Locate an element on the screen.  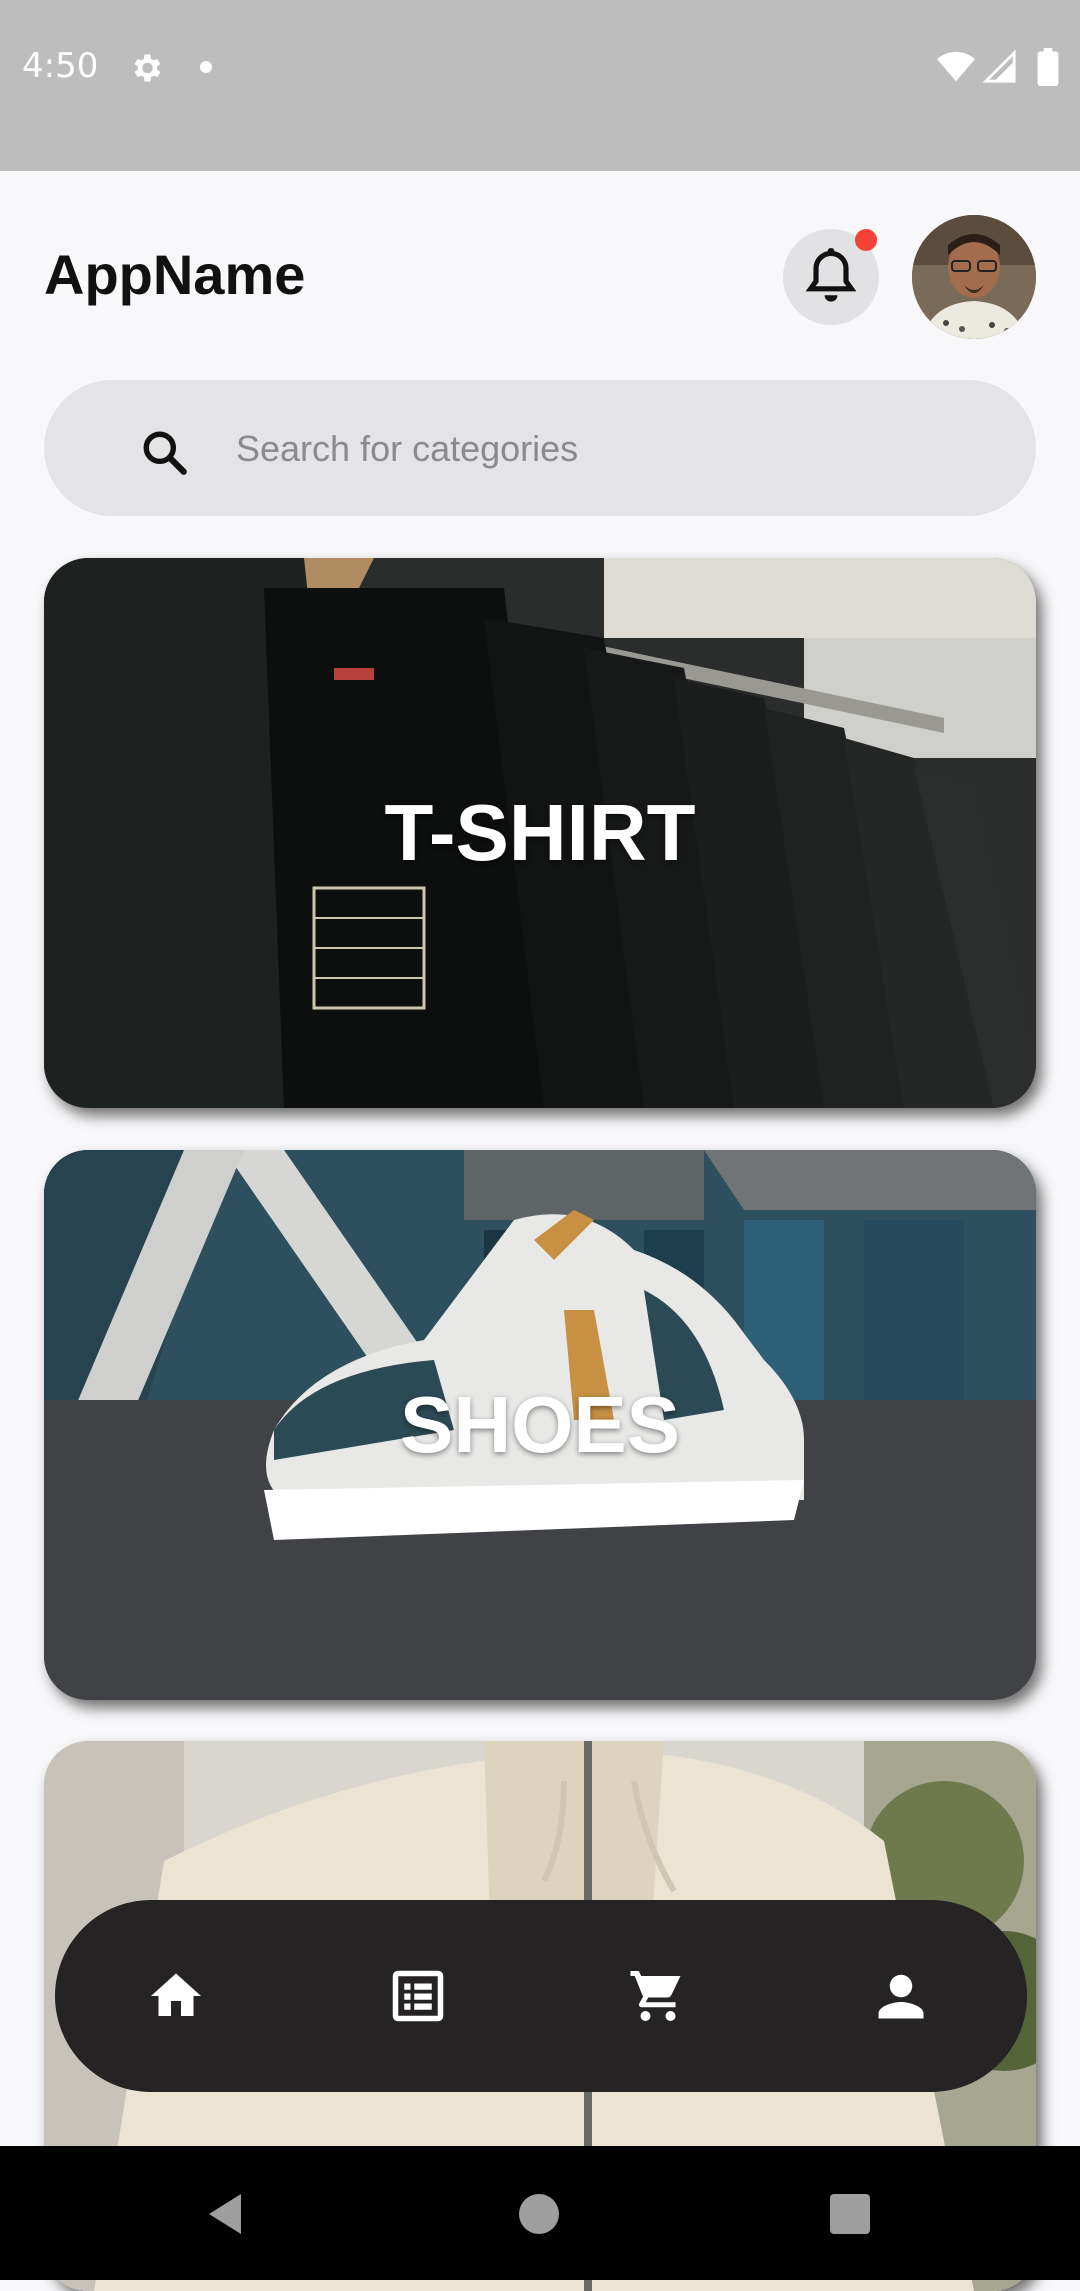
category-label-shoes: SHOES is located at coordinates (540, 1424).